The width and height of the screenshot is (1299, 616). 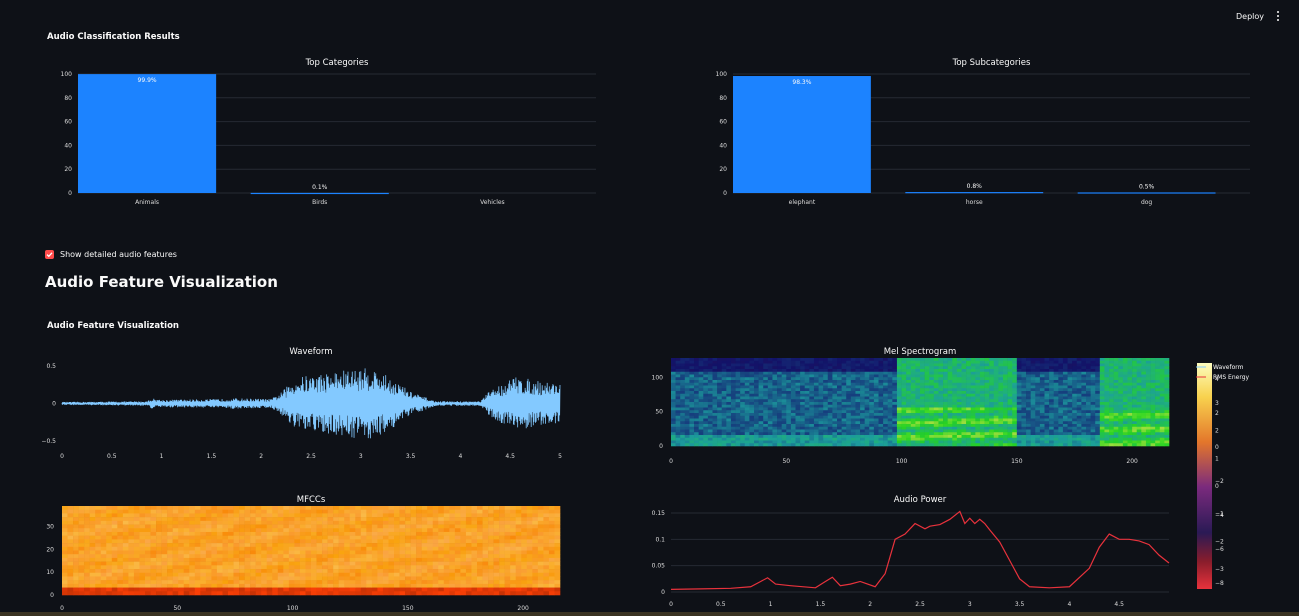 What do you see at coordinates (902, 461) in the screenshot?
I see `x-tick-label: 100` at bounding box center [902, 461].